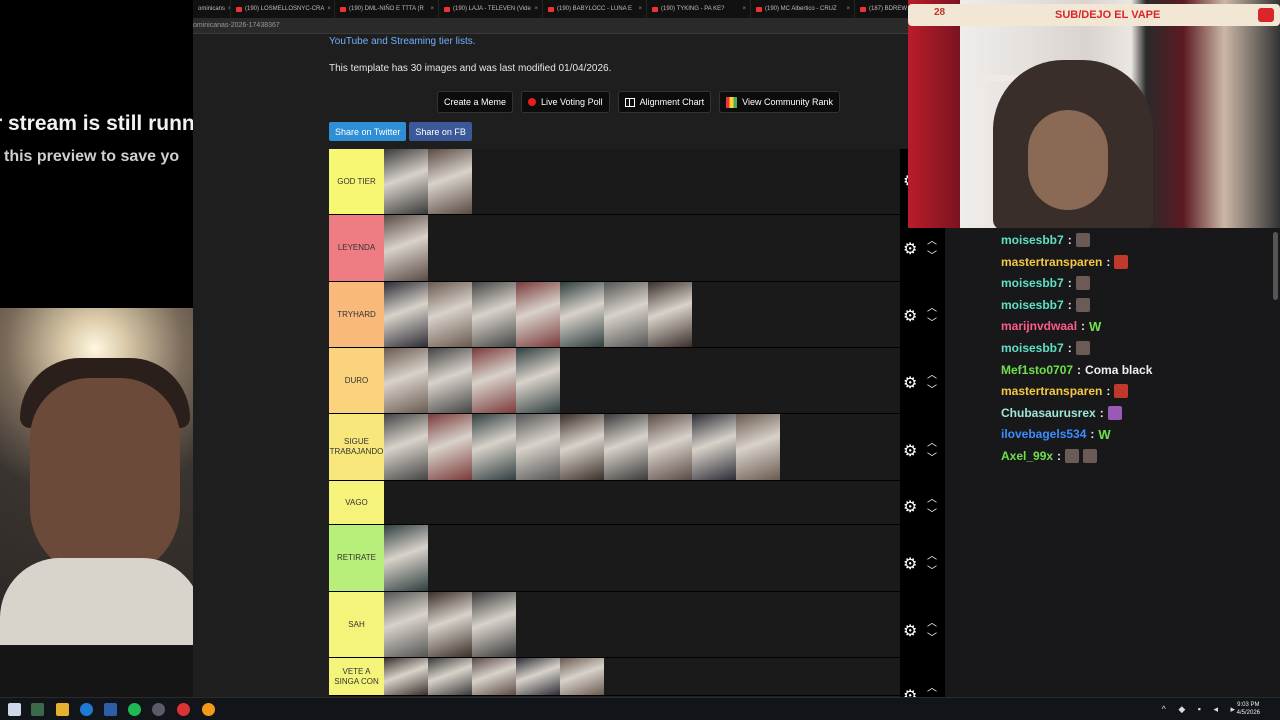 Image resolution: width=1280 pixels, height=720 pixels. Describe the element at coordinates (491, 9) in the screenshot. I see `browser-tab: (190) LAJA - TELEVEN (Vide ×` at that location.